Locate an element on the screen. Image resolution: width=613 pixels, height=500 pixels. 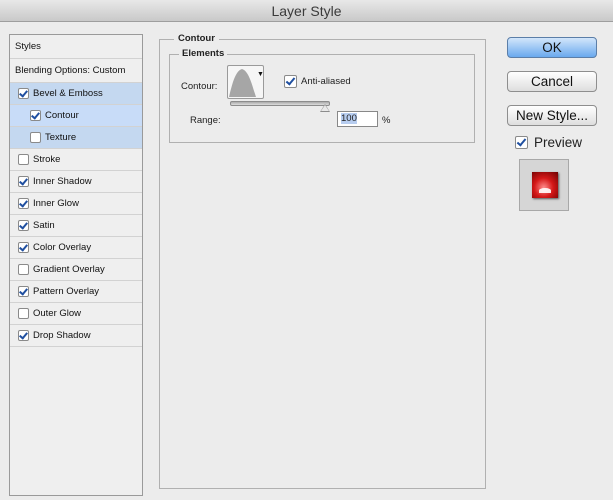
style-item-label: Gradient Overlay is located at coordinates (69, 269).